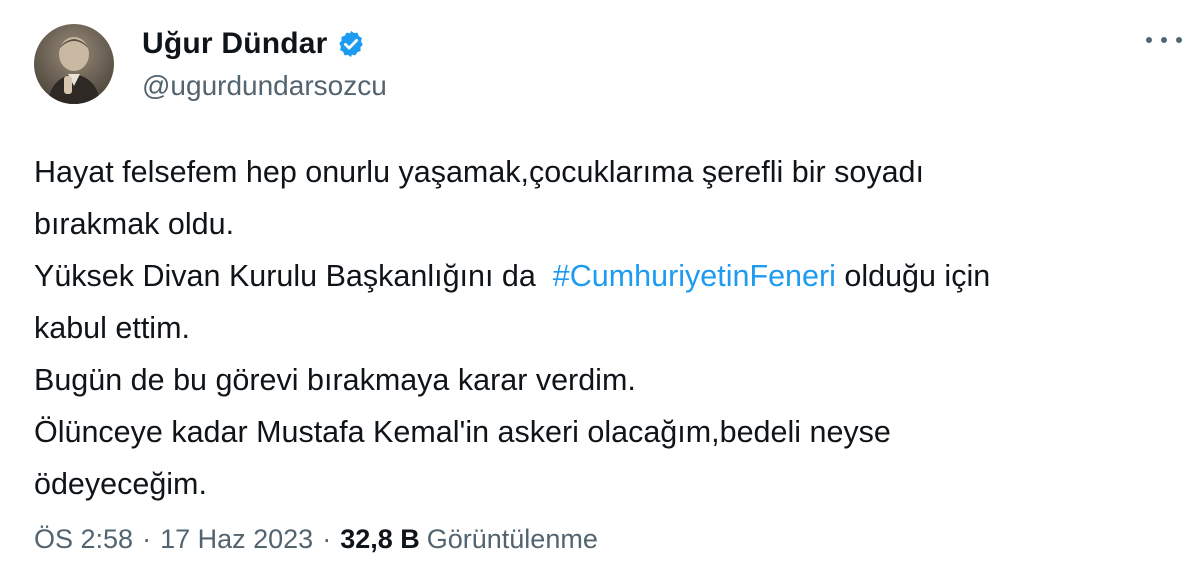 The height and width of the screenshot is (587, 1200). What do you see at coordinates (83, 539) in the screenshot?
I see `tweet-time: ÖS 2:58` at bounding box center [83, 539].